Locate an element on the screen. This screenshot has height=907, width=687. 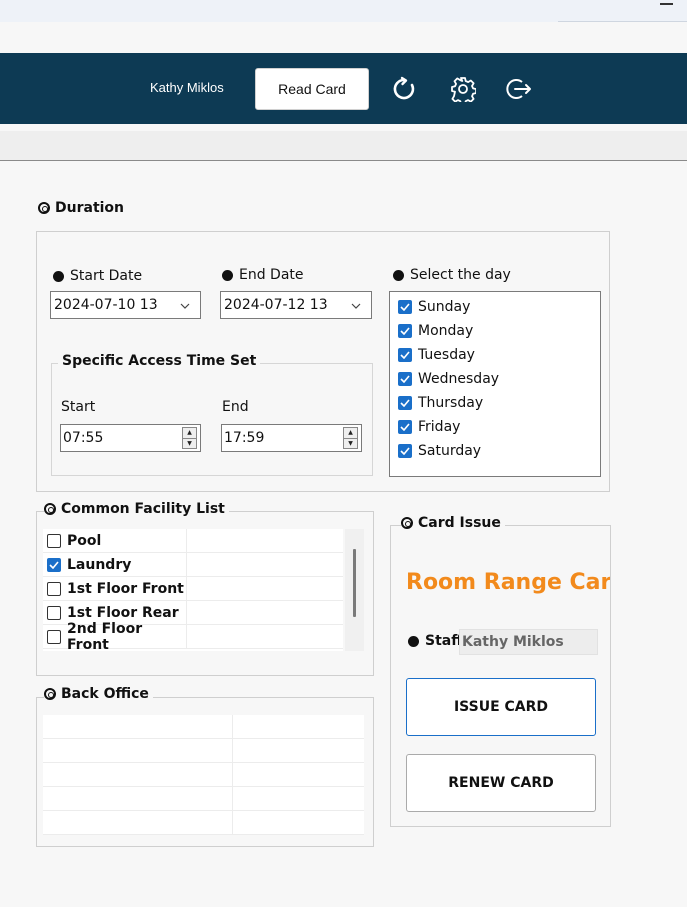
day-item-friday: Friday is located at coordinates (495, 427).